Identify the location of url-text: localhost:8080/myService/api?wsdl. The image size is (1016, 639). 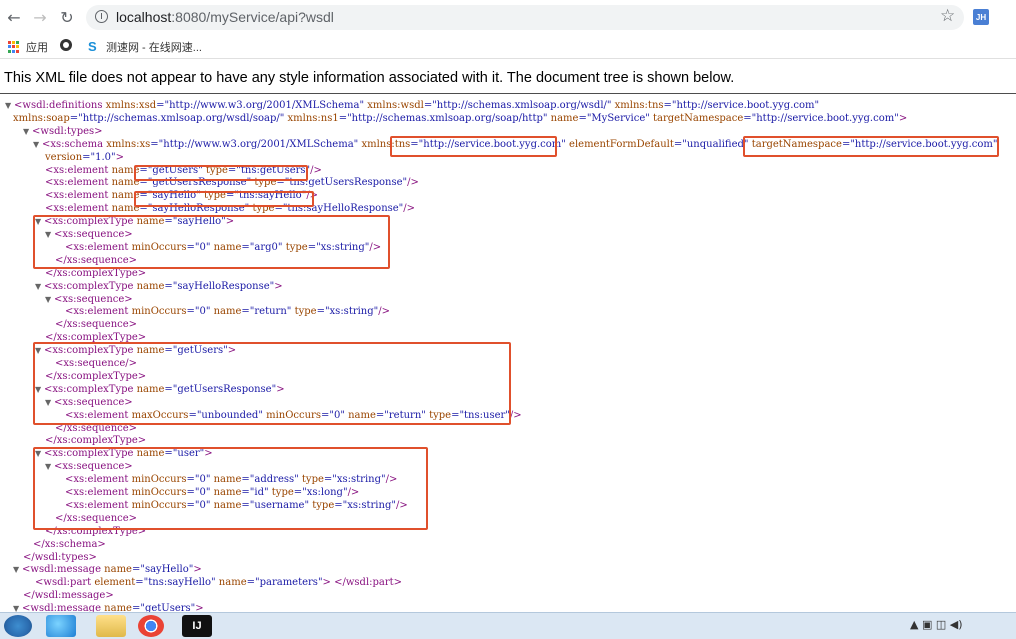
(225, 17).